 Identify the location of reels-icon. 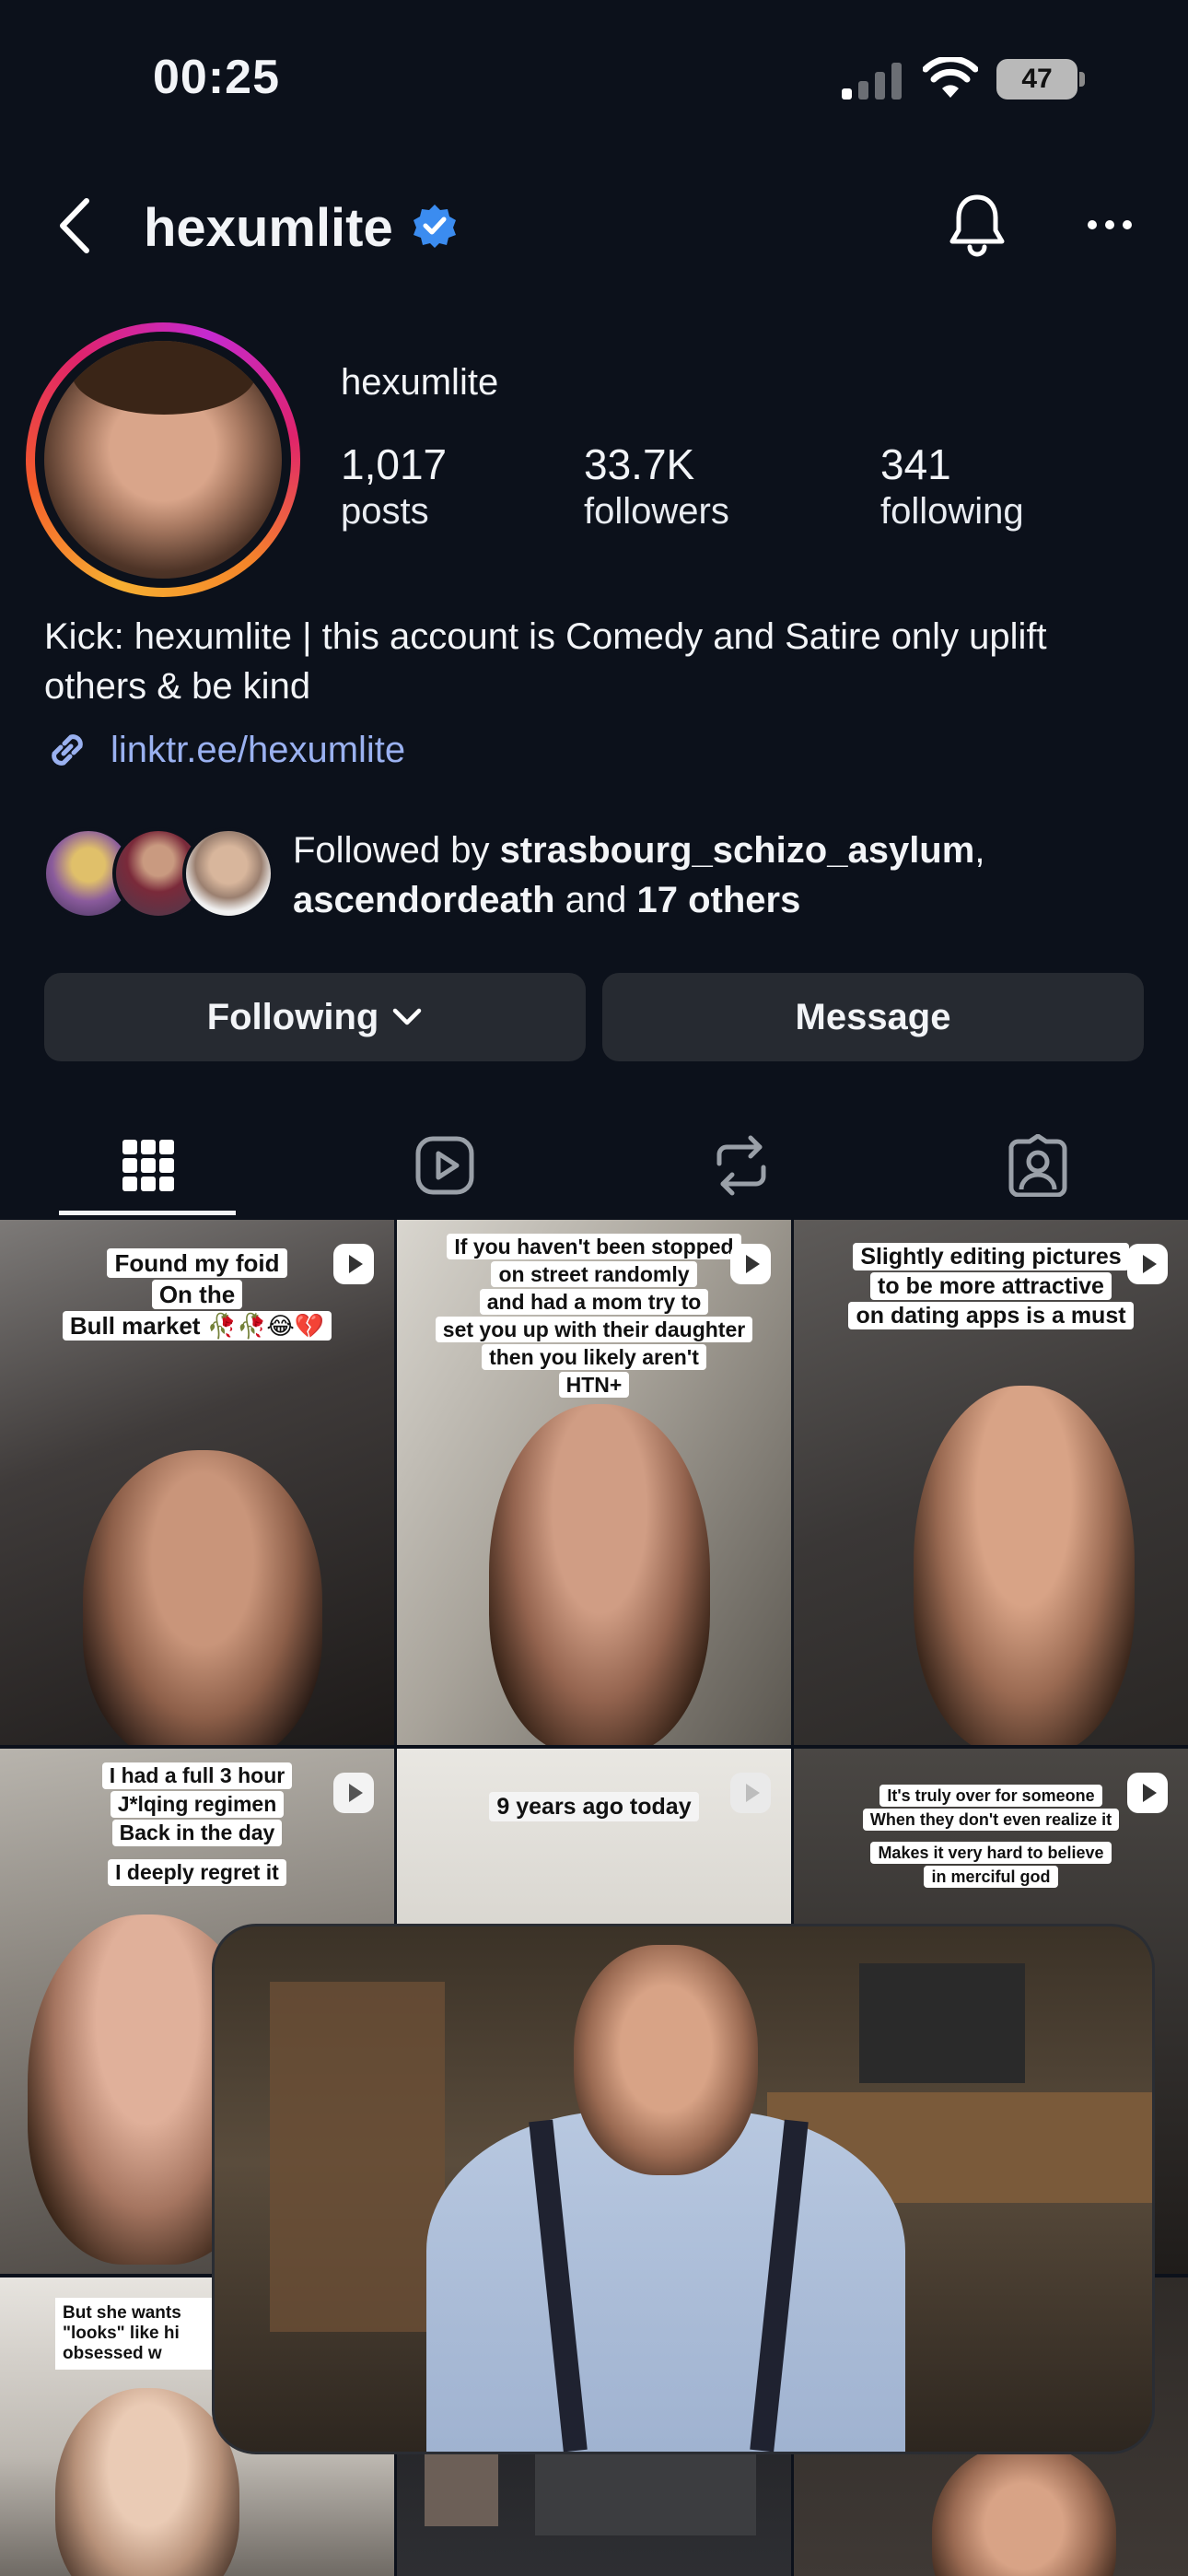
(444, 1165).